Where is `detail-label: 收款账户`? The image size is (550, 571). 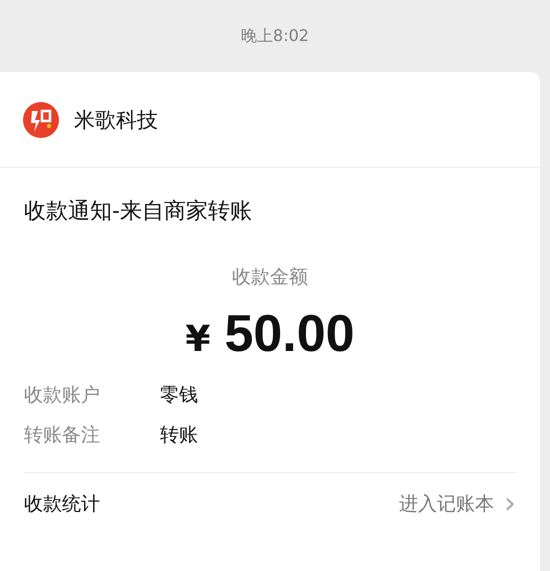
detail-label: 收款账户 is located at coordinates (62, 395).